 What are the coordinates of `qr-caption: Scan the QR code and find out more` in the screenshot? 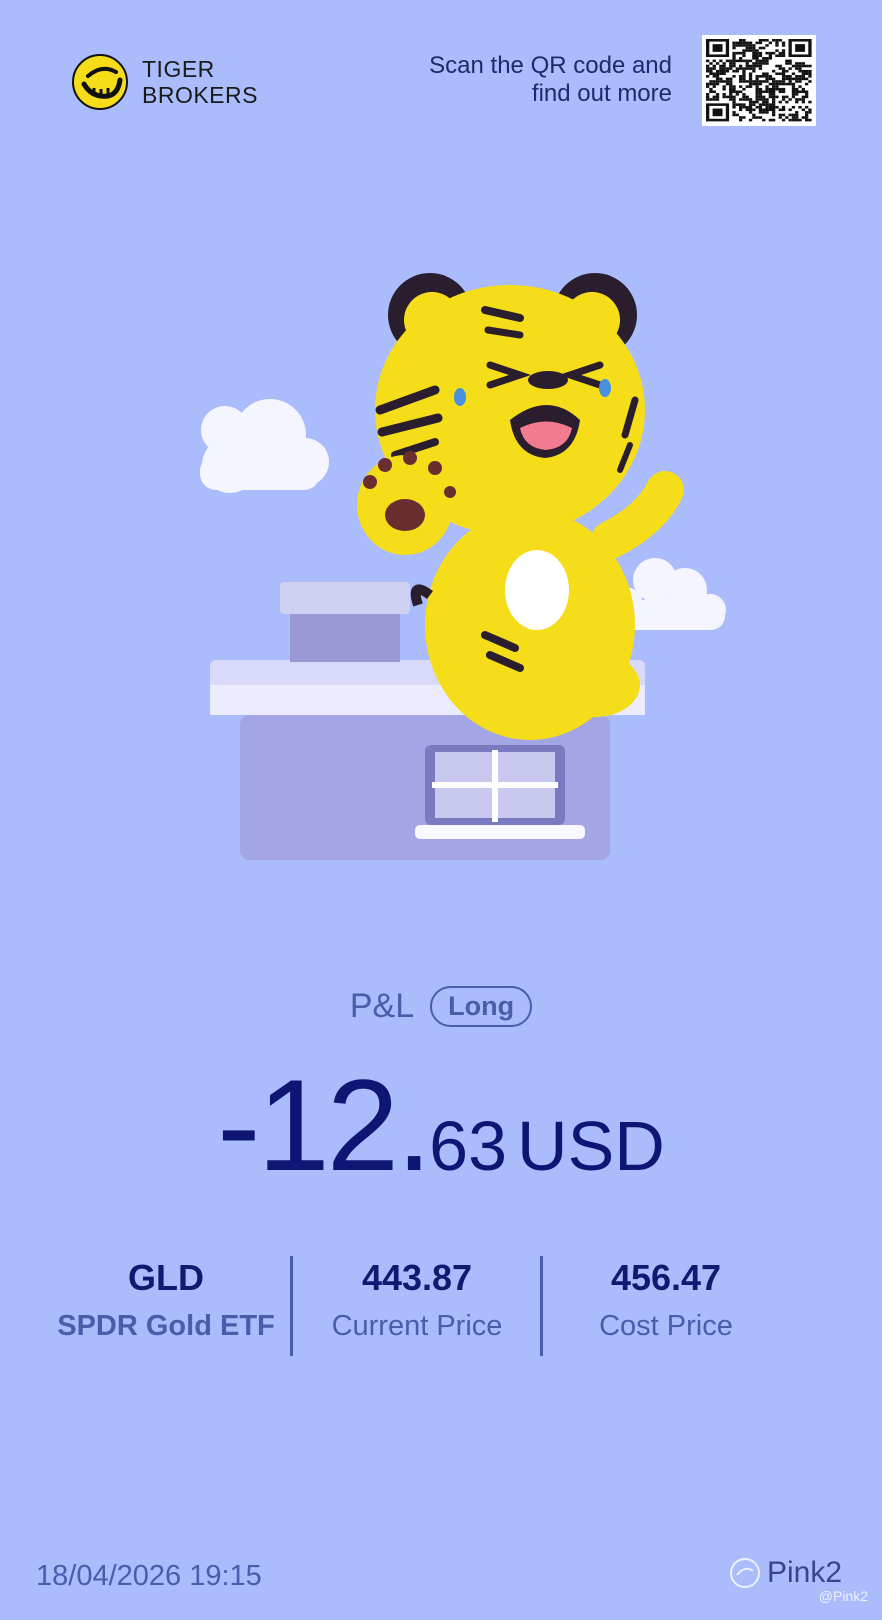 It's located at (522, 80).